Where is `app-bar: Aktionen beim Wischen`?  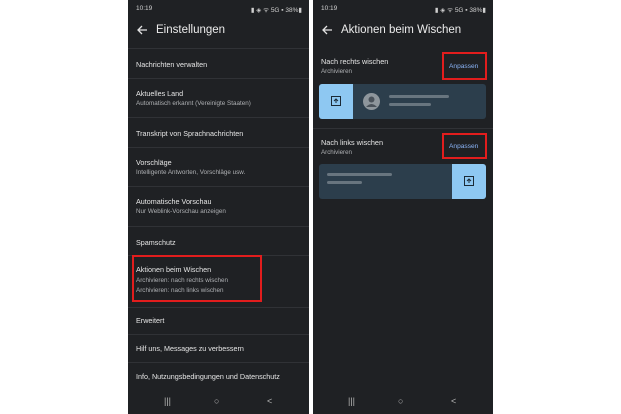 app-bar: Aktionen beim Wischen is located at coordinates (403, 32).